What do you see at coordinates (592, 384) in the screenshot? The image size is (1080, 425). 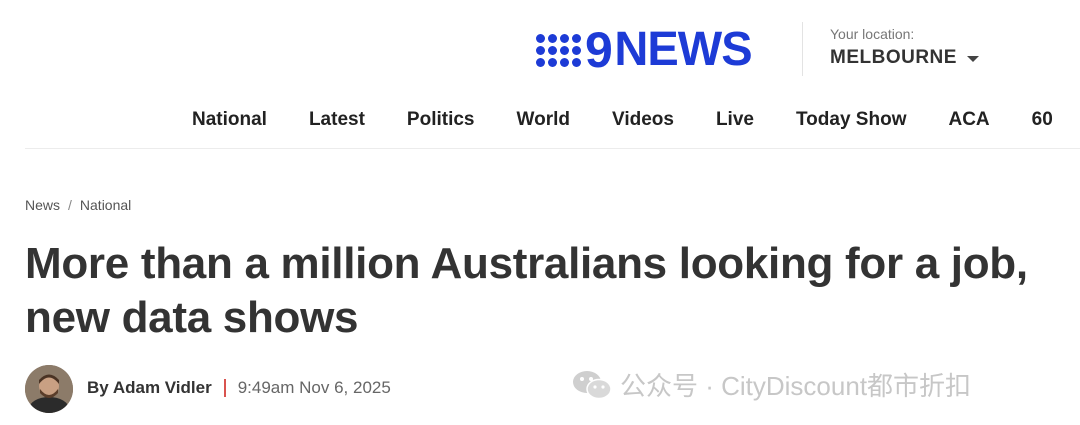 I see `wechat-icon` at bounding box center [592, 384].